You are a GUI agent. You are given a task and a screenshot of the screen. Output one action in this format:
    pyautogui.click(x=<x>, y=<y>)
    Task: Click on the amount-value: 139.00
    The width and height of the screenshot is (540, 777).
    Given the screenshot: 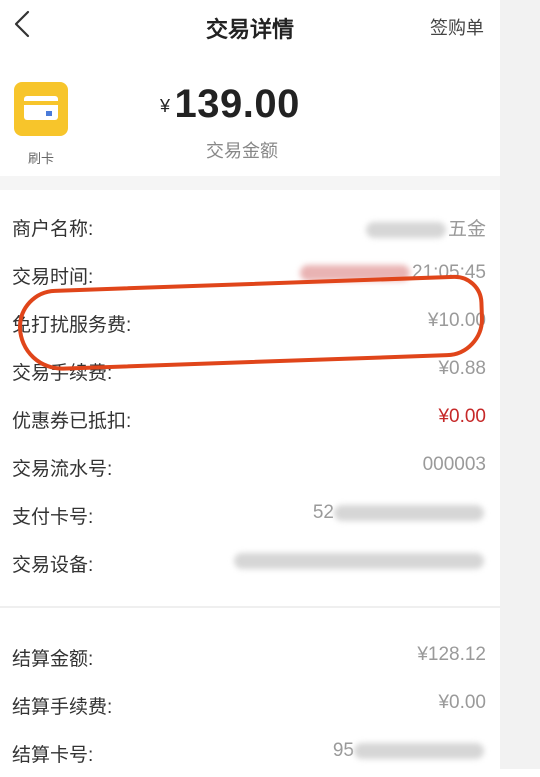 What is the action you would take?
    pyautogui.click(x=237, y=104)
    